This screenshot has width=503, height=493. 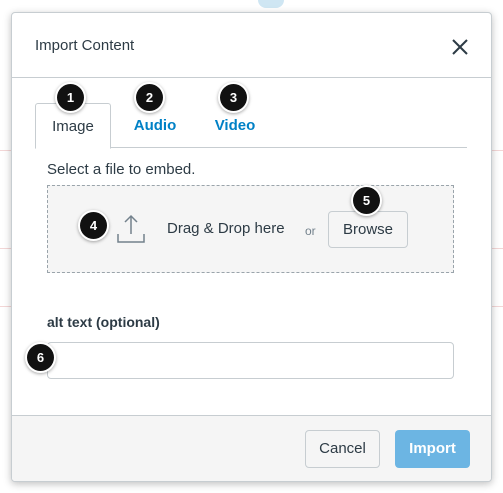 I want to click on upload-instruction: Select a file to embed., so click(x=121, y=169).